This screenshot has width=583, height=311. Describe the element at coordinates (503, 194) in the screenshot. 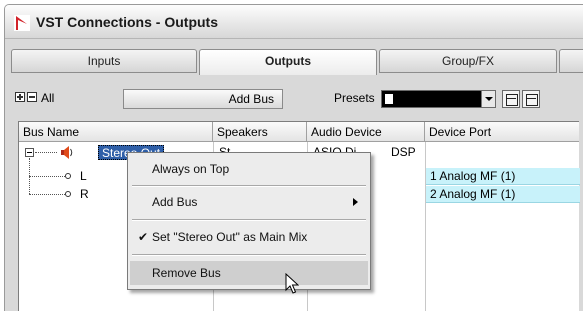

I see `device-port-cell: 2 Analog MF (1)` at that location.